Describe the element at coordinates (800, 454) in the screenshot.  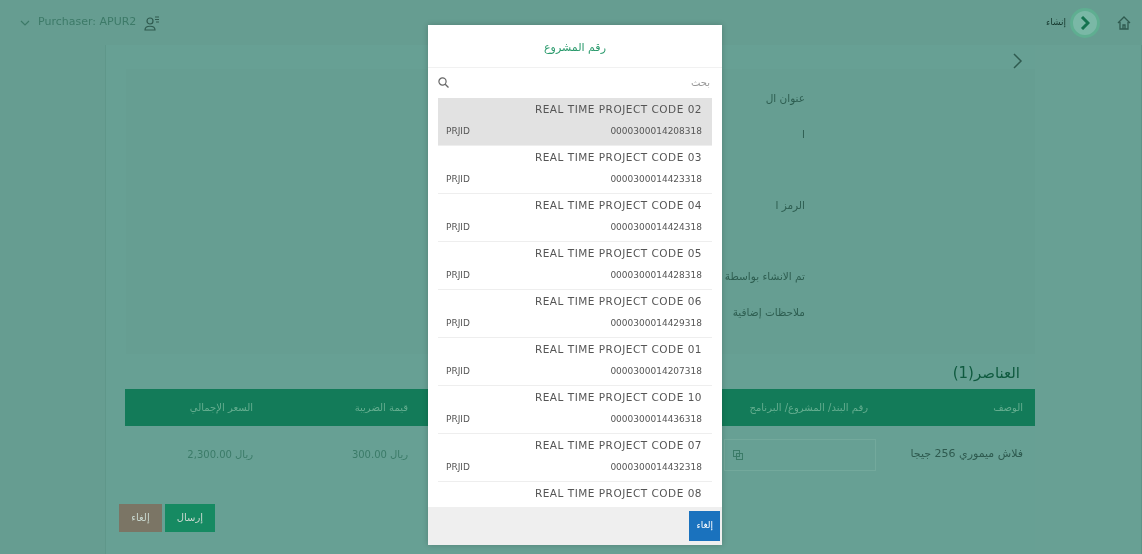
I see `project-field` at that location.